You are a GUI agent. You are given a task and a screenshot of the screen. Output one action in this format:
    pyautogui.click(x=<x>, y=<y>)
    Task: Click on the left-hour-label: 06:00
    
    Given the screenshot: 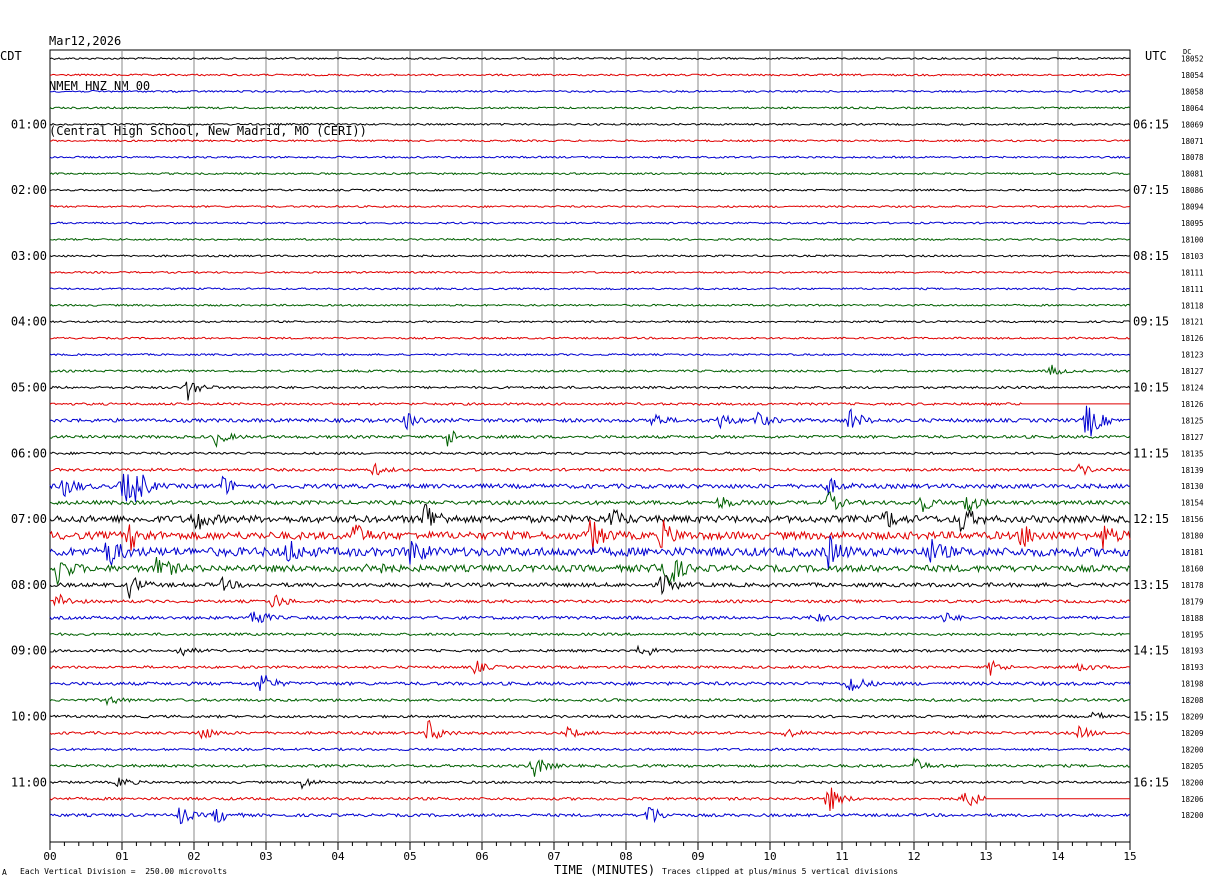 What is the action you would take?
    pyautogui.click(x=29, y=453)
    